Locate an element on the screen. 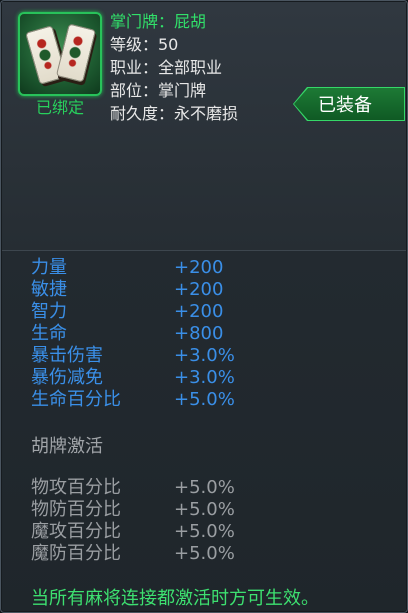 The height and width of the screenshot is (613, 408). stat-label: 魔攻百分比 is located at coordinates (76, 531).